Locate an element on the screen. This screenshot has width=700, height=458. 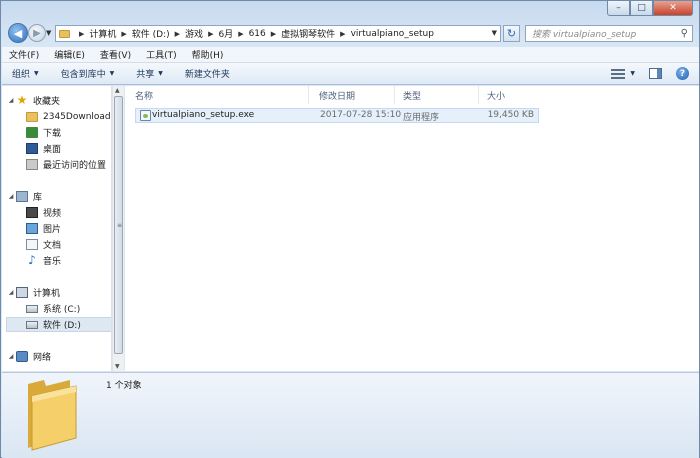
breadcrumb-games: 游戏 is located at coordinates (194, 33).